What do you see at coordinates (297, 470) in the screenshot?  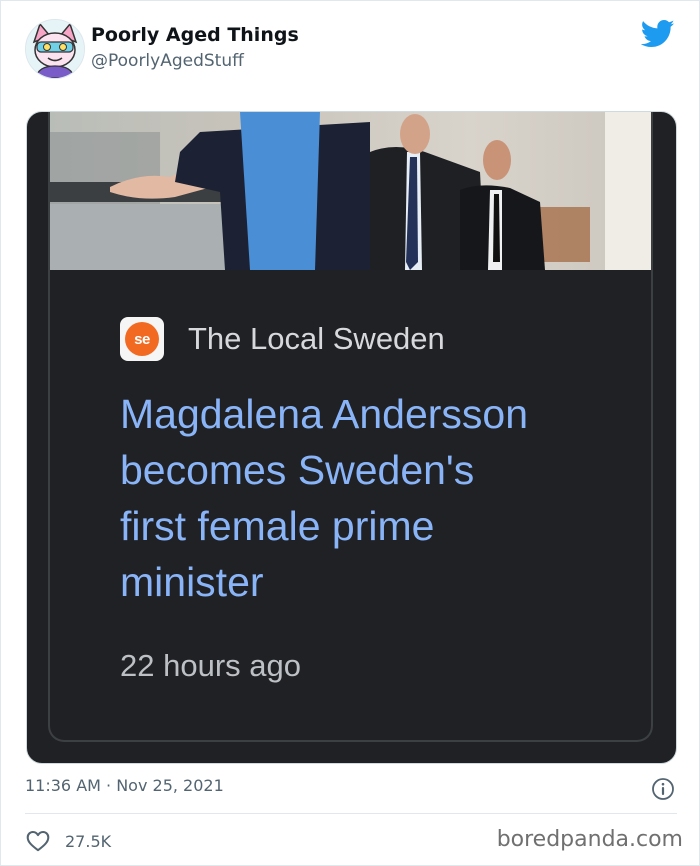 I see `headline-line: becomes Sweden's` at bounding box center [297, 470].